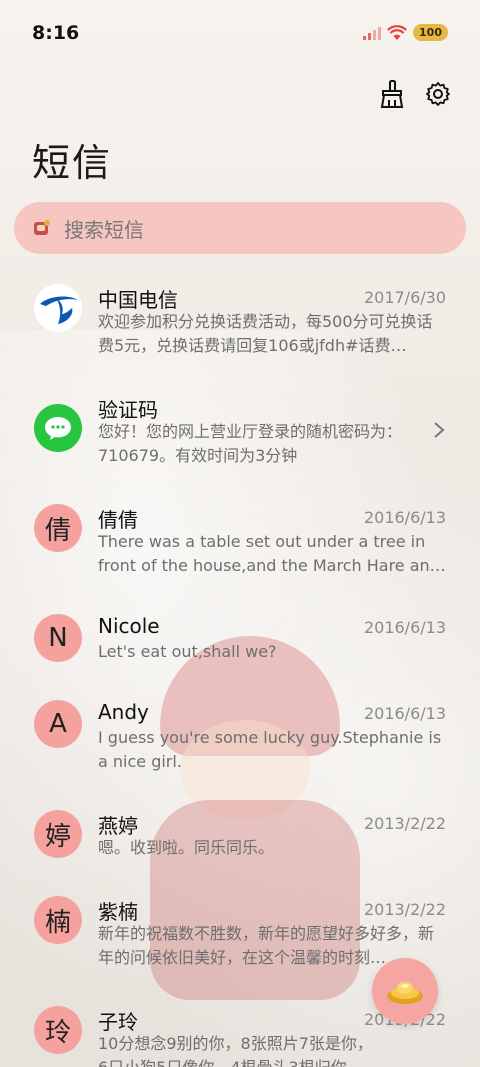  What do you see at coordinates (104, 229) in the screenshot?
I see `search-placeholder: 搜索短信` at bounding box center [104, 229].